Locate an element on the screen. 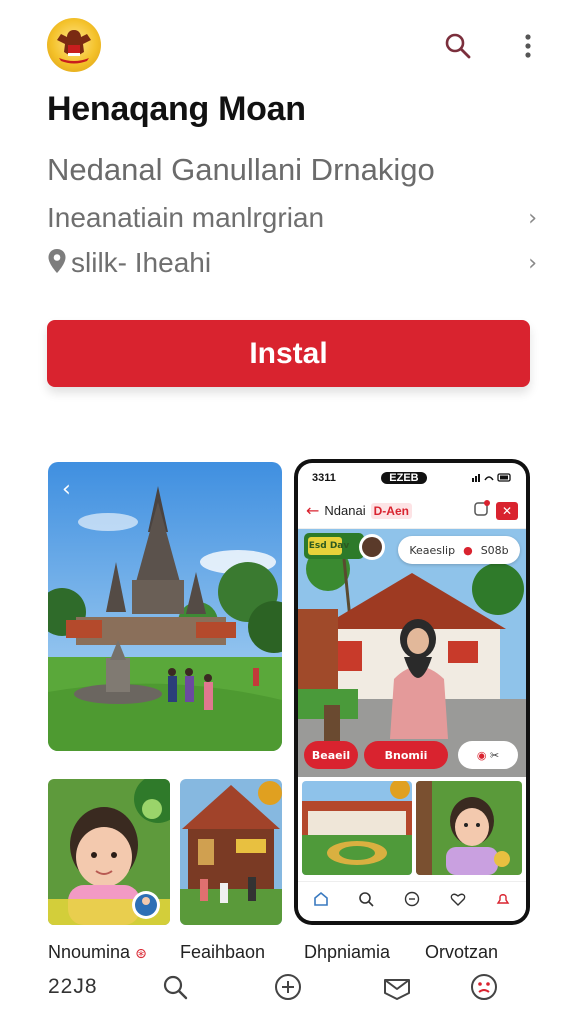  record-icon: ◉ is located at coordinates (481, 755).